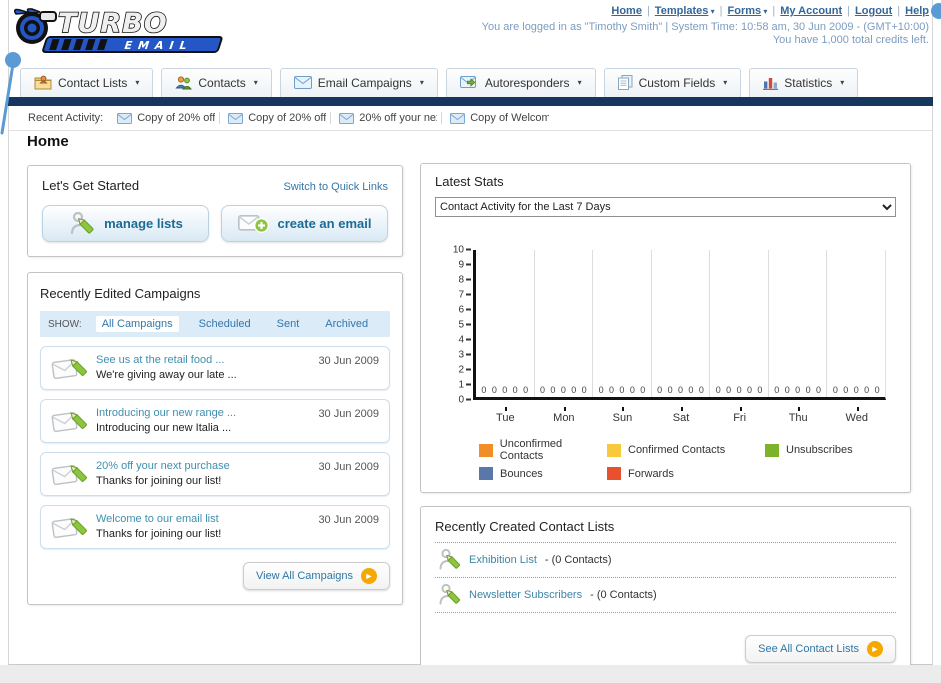  I want to click on campaign-date: 30 Jun 2009, so click(348, 361).